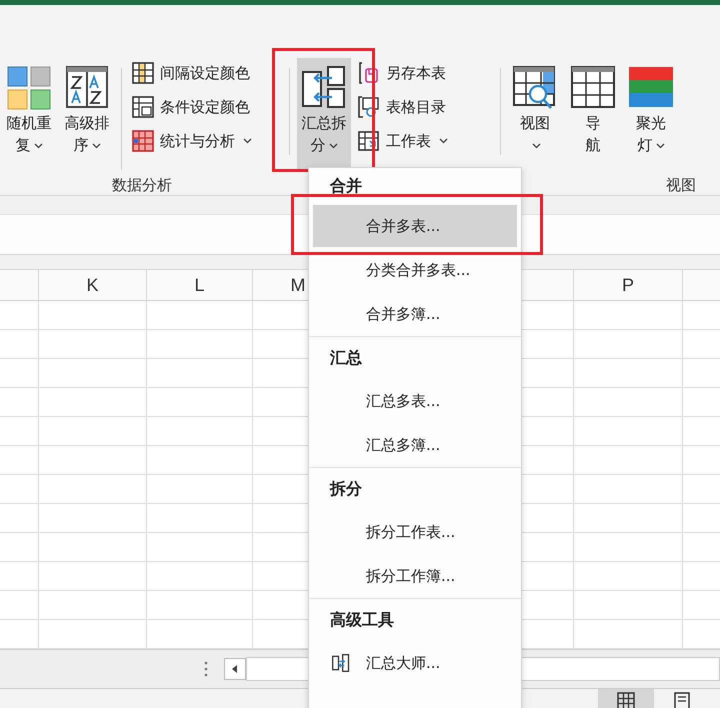 This screenshot has width=720, height=708. I want to click on menu-section-title: 高级工具, so click(362, 620).